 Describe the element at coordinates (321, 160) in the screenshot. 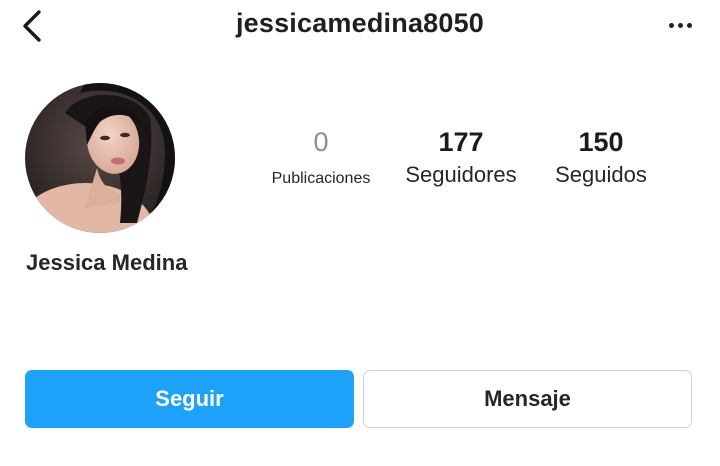

I see `stat-posts: 0 Publicaciones` at that location.